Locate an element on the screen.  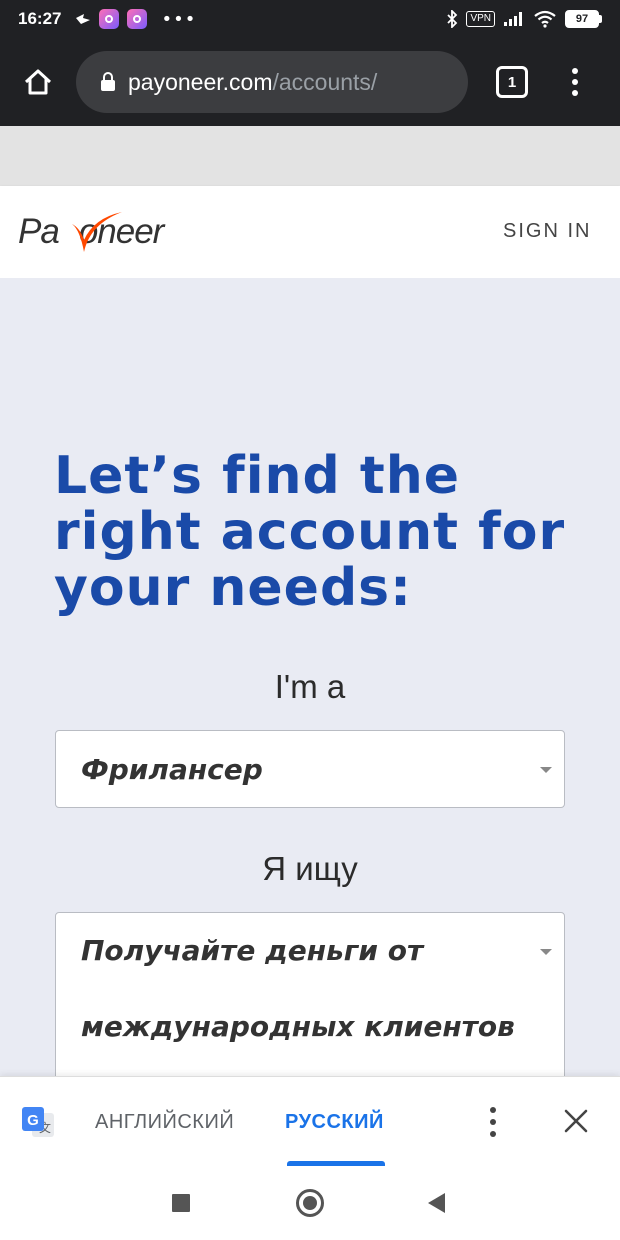
url-path: /accounts/ is located at coordinates (325, 81).